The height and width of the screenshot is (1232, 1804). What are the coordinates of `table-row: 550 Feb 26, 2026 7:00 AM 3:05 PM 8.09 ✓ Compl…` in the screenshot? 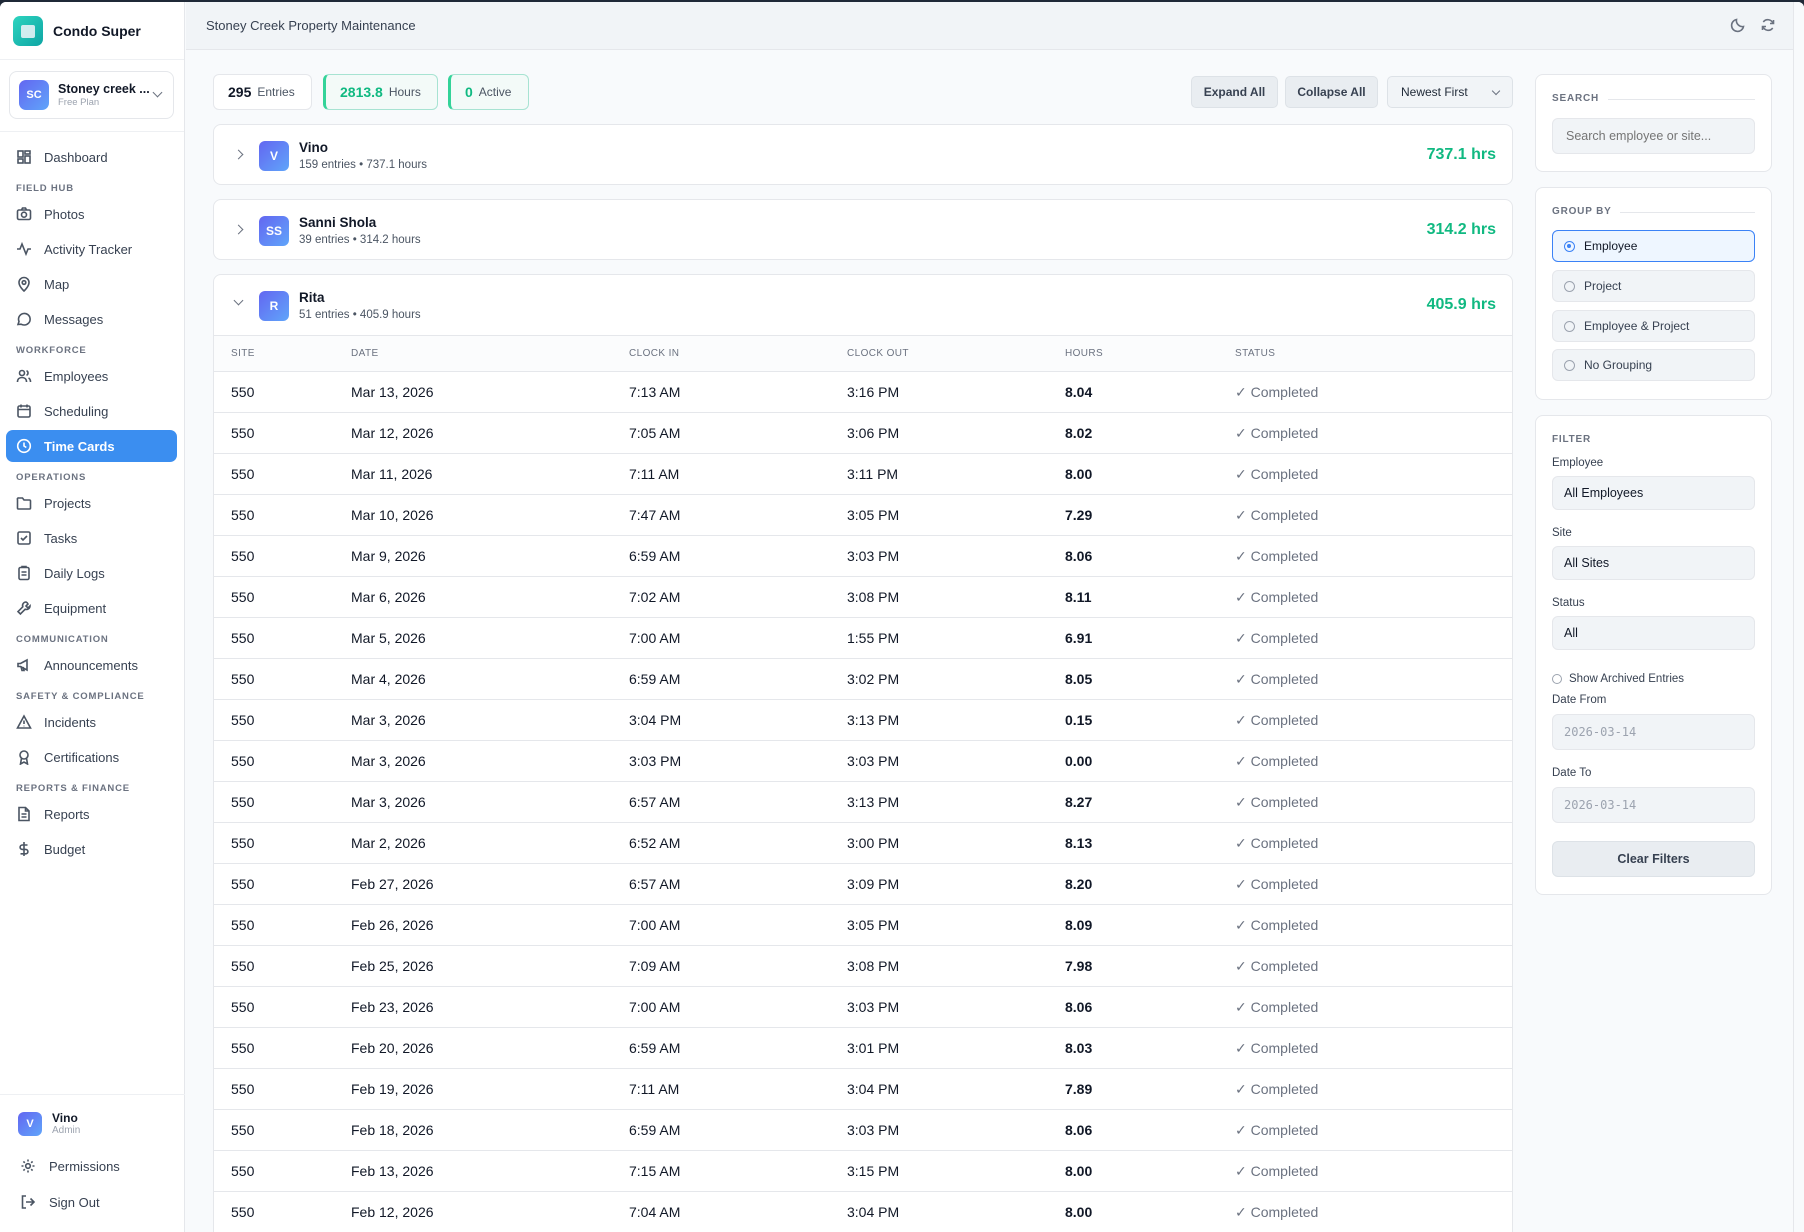 It's located at (863, 925).